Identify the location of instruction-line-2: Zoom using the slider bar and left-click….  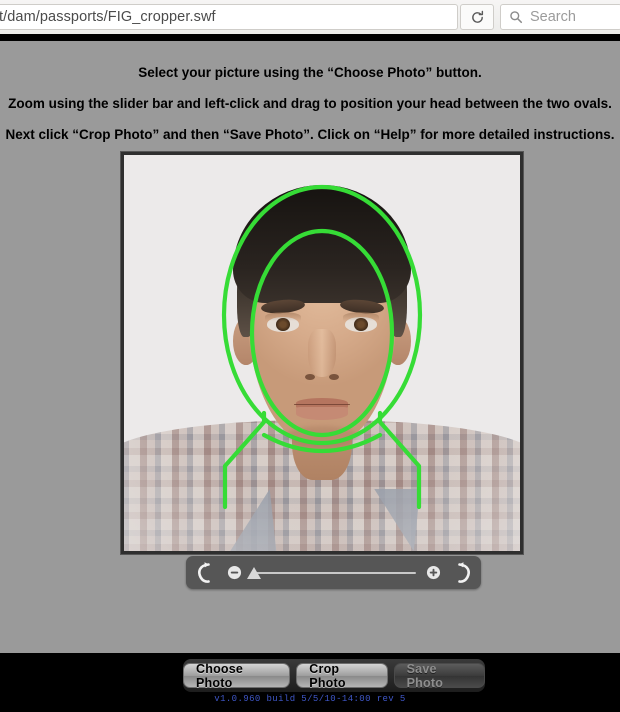
(310, 104).